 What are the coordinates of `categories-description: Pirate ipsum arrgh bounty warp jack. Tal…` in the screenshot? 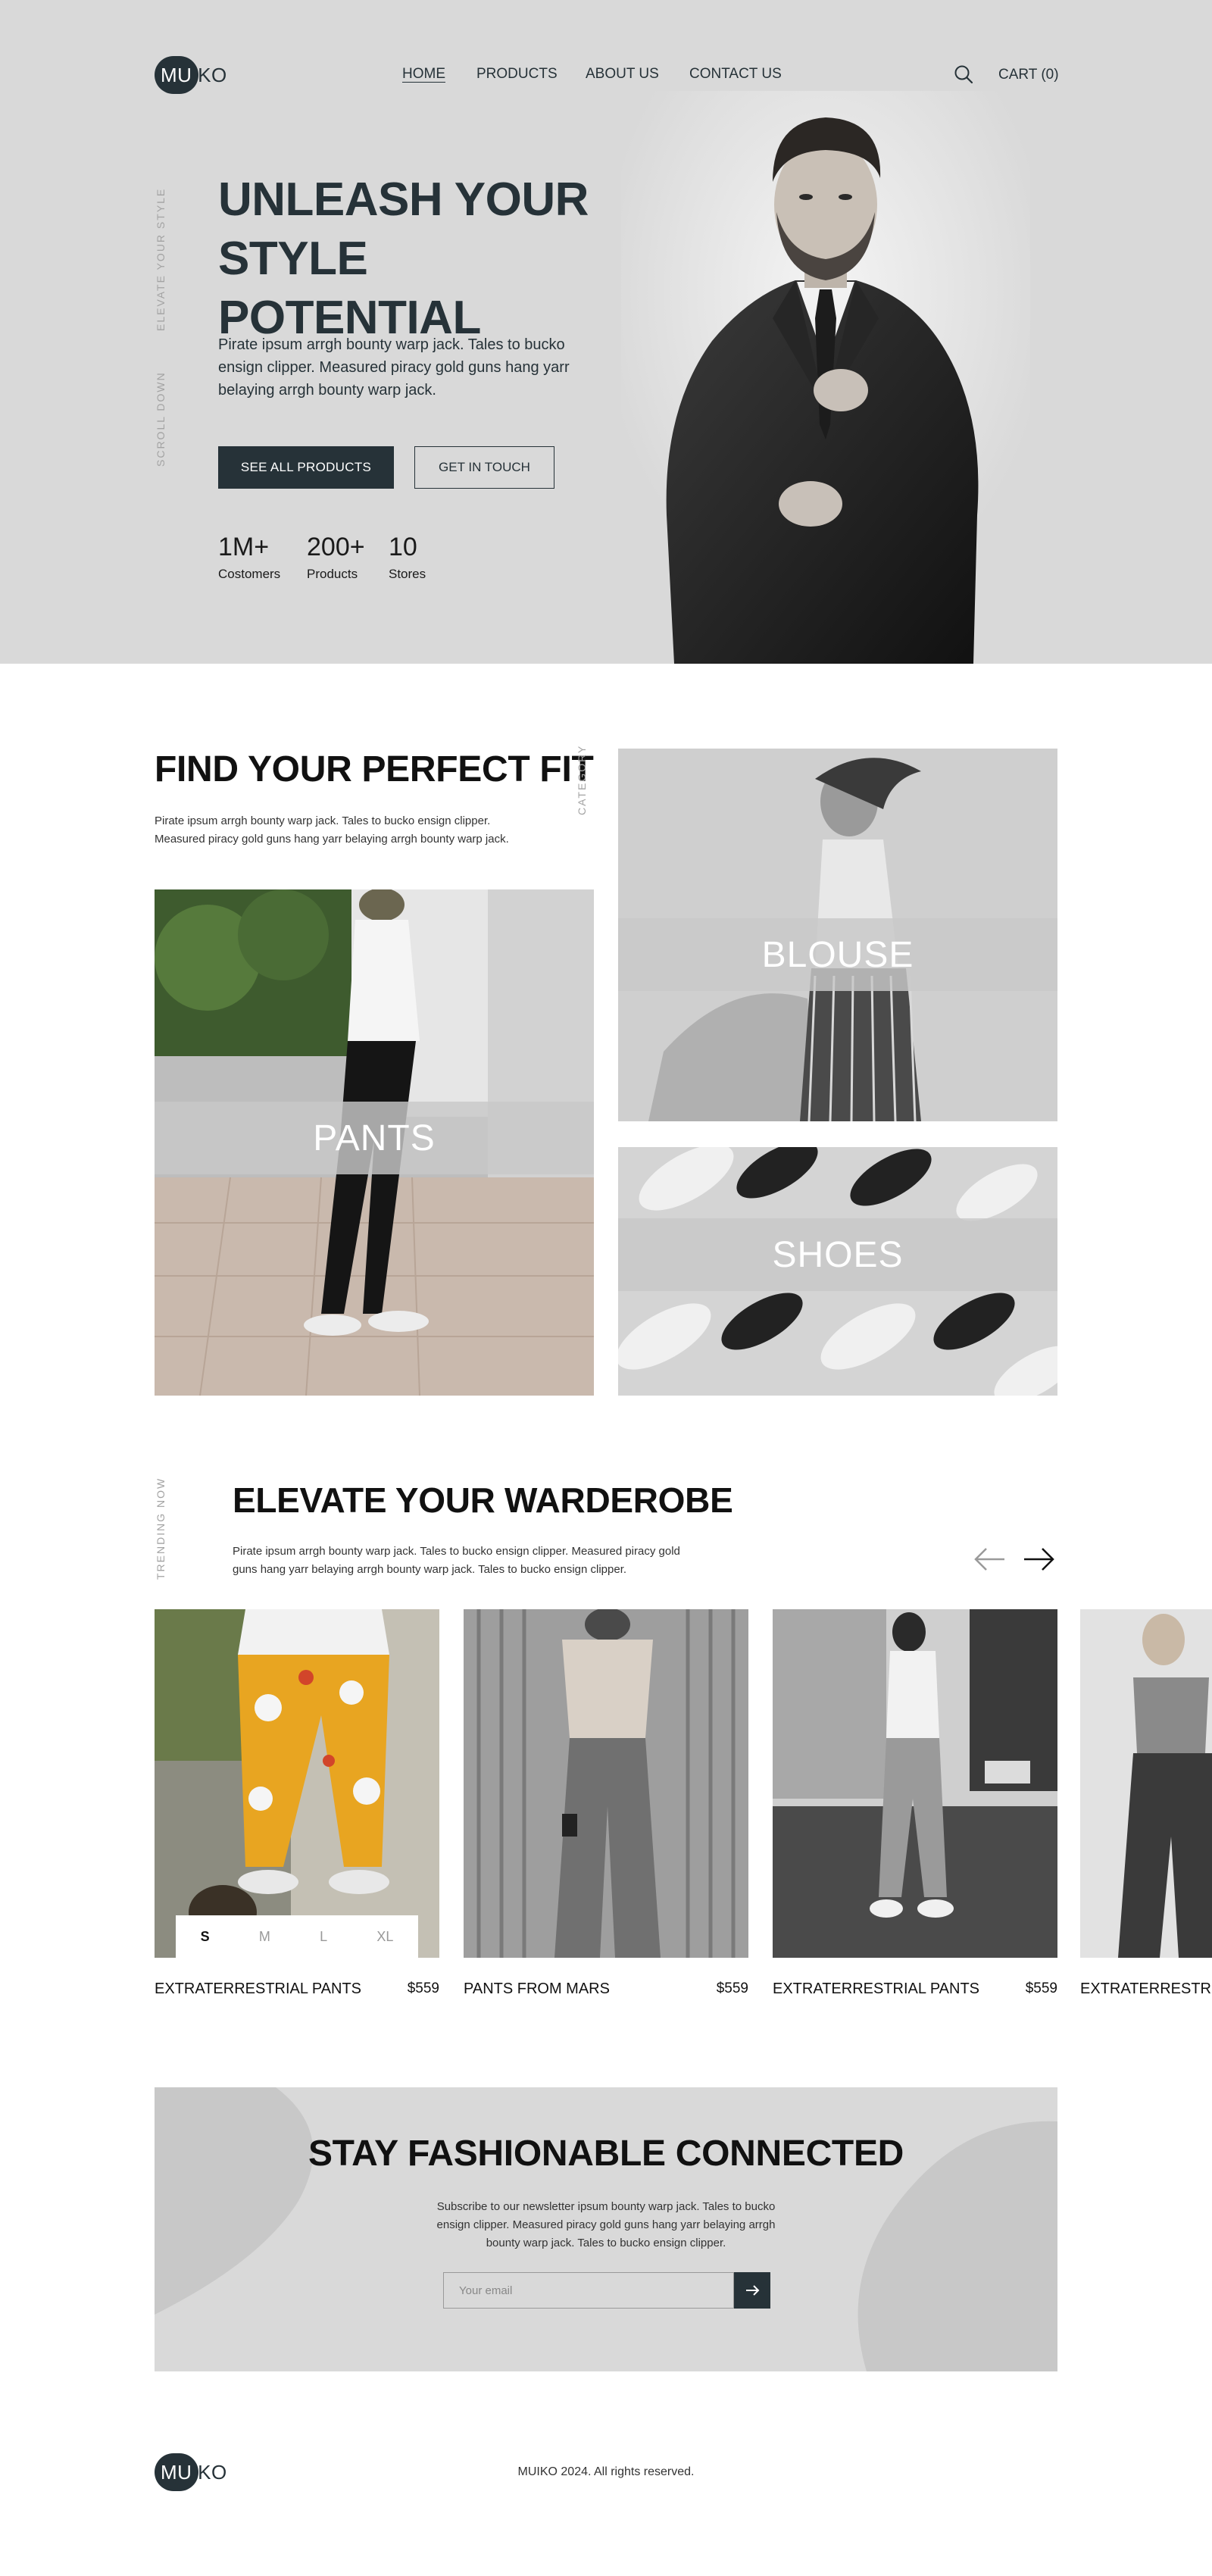 It's located at (367, 830).